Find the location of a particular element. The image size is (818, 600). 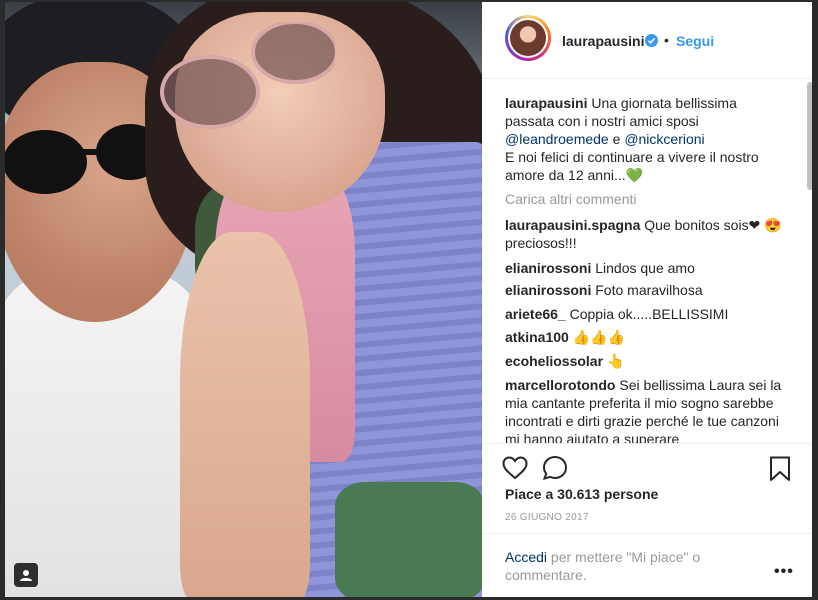

follow-button: Segui is located at coordinates (695, 41).